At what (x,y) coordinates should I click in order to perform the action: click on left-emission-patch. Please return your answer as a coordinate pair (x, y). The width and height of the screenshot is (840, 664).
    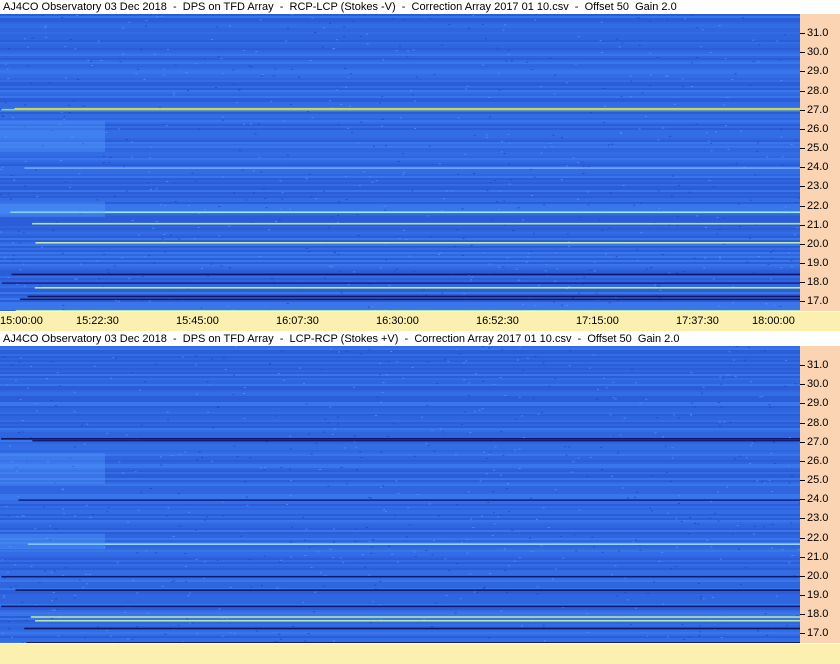
    Looking at the image, I should click on (52, 136).